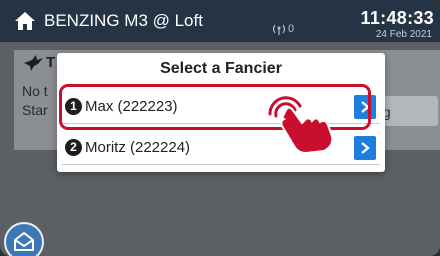 The width and height of the screenshot is (440, 256). I want to click on signal-indicator: 0, so click(283, 29).